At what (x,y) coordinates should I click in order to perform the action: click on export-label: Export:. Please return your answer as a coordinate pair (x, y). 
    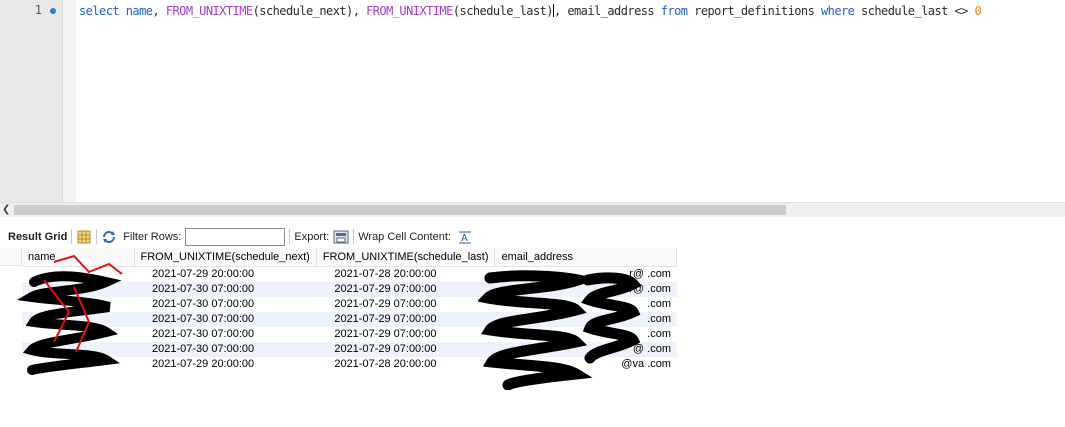
    Looking at the image, I should click on (312, 236).